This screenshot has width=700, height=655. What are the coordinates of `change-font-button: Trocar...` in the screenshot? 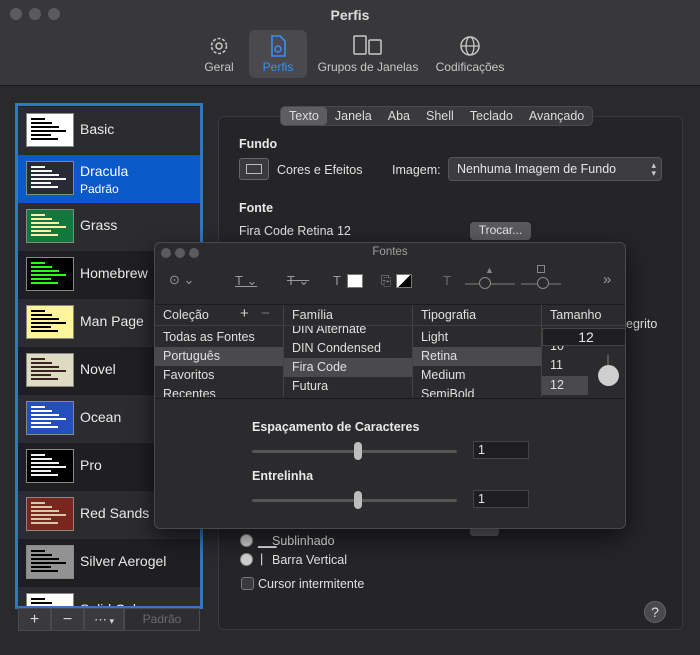 It's located at (500, 231).